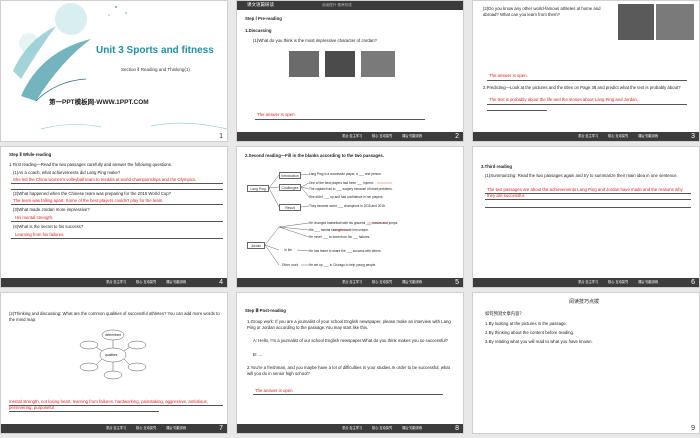 This screenshot has width=700, height=438. I want to click on slide-number: 8, so click(457, 428).